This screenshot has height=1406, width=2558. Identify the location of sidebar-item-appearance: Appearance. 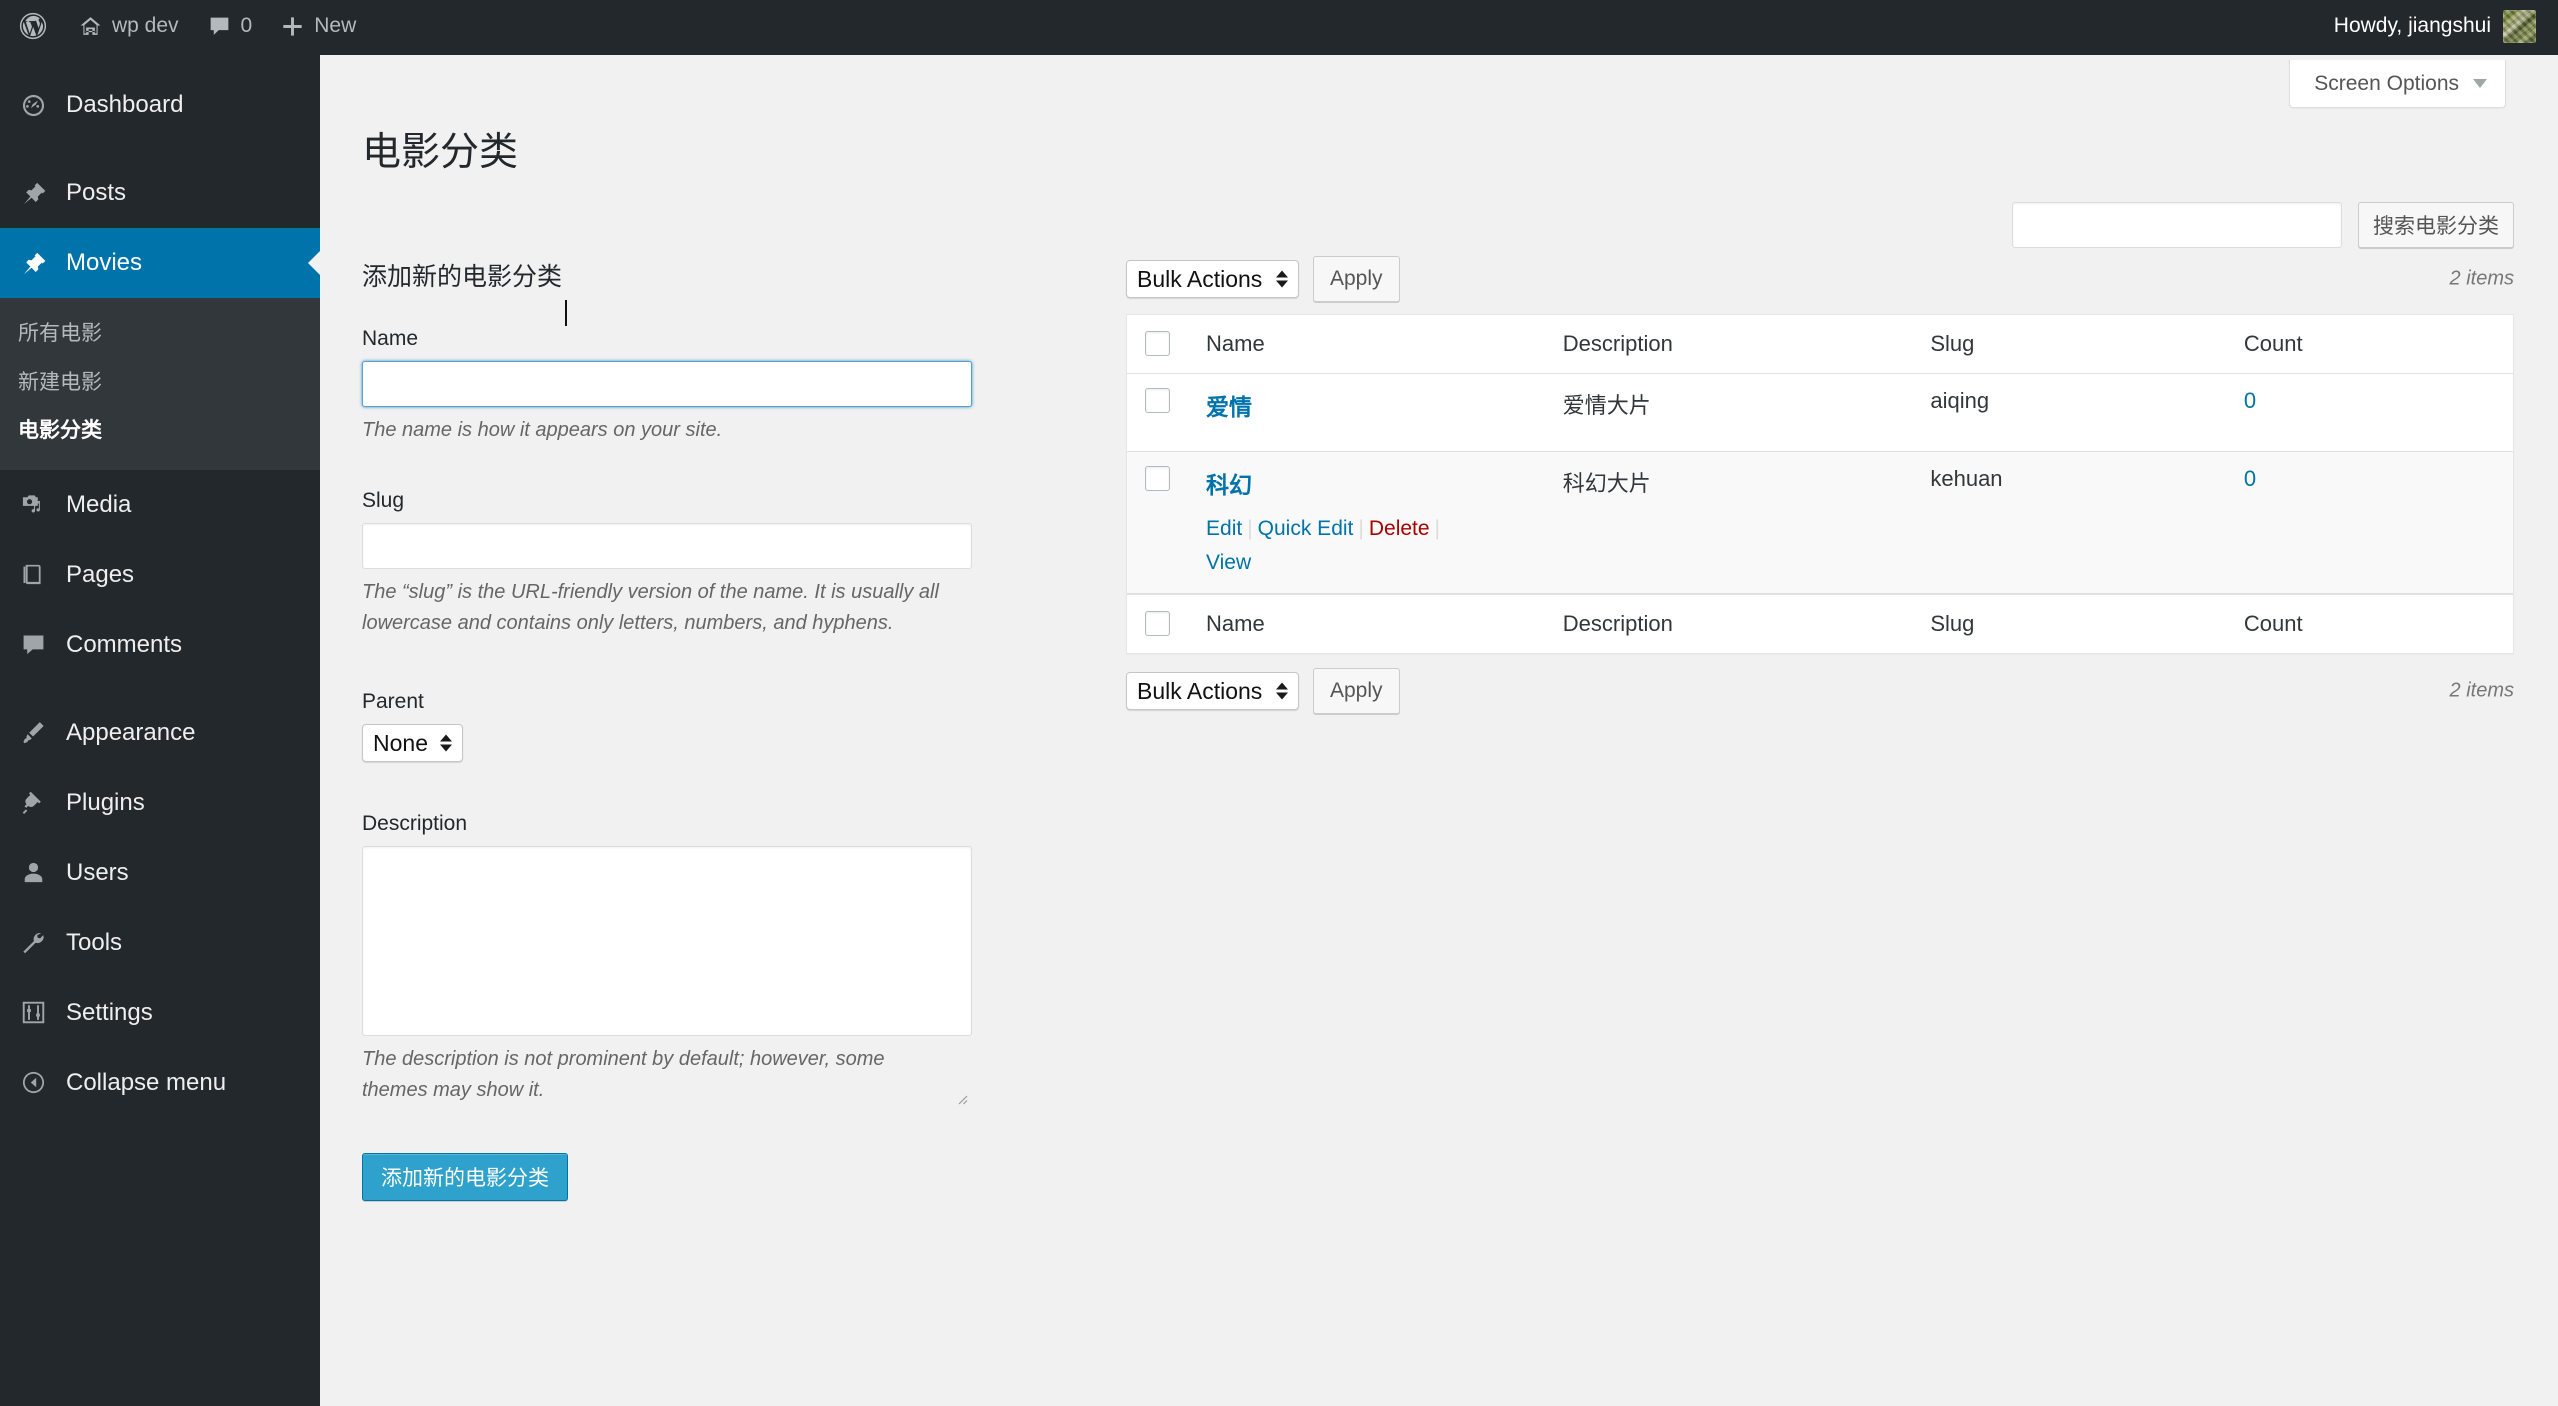
(160, 733).